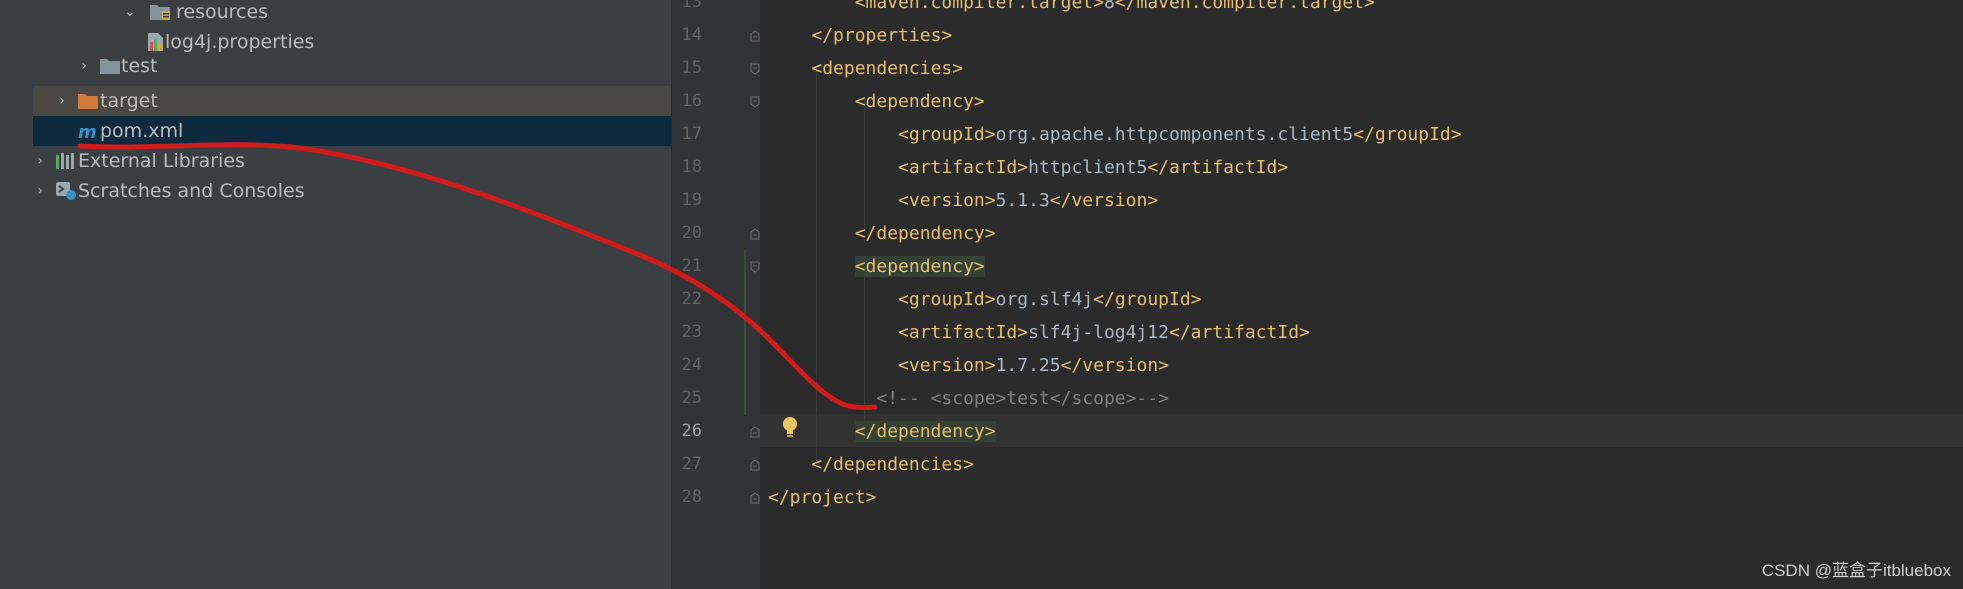 The image size is (1963, 589). Describe the element at coordinates (161, 161) in the screenshot. I see `tree-item-label: External Libraries` at that location.